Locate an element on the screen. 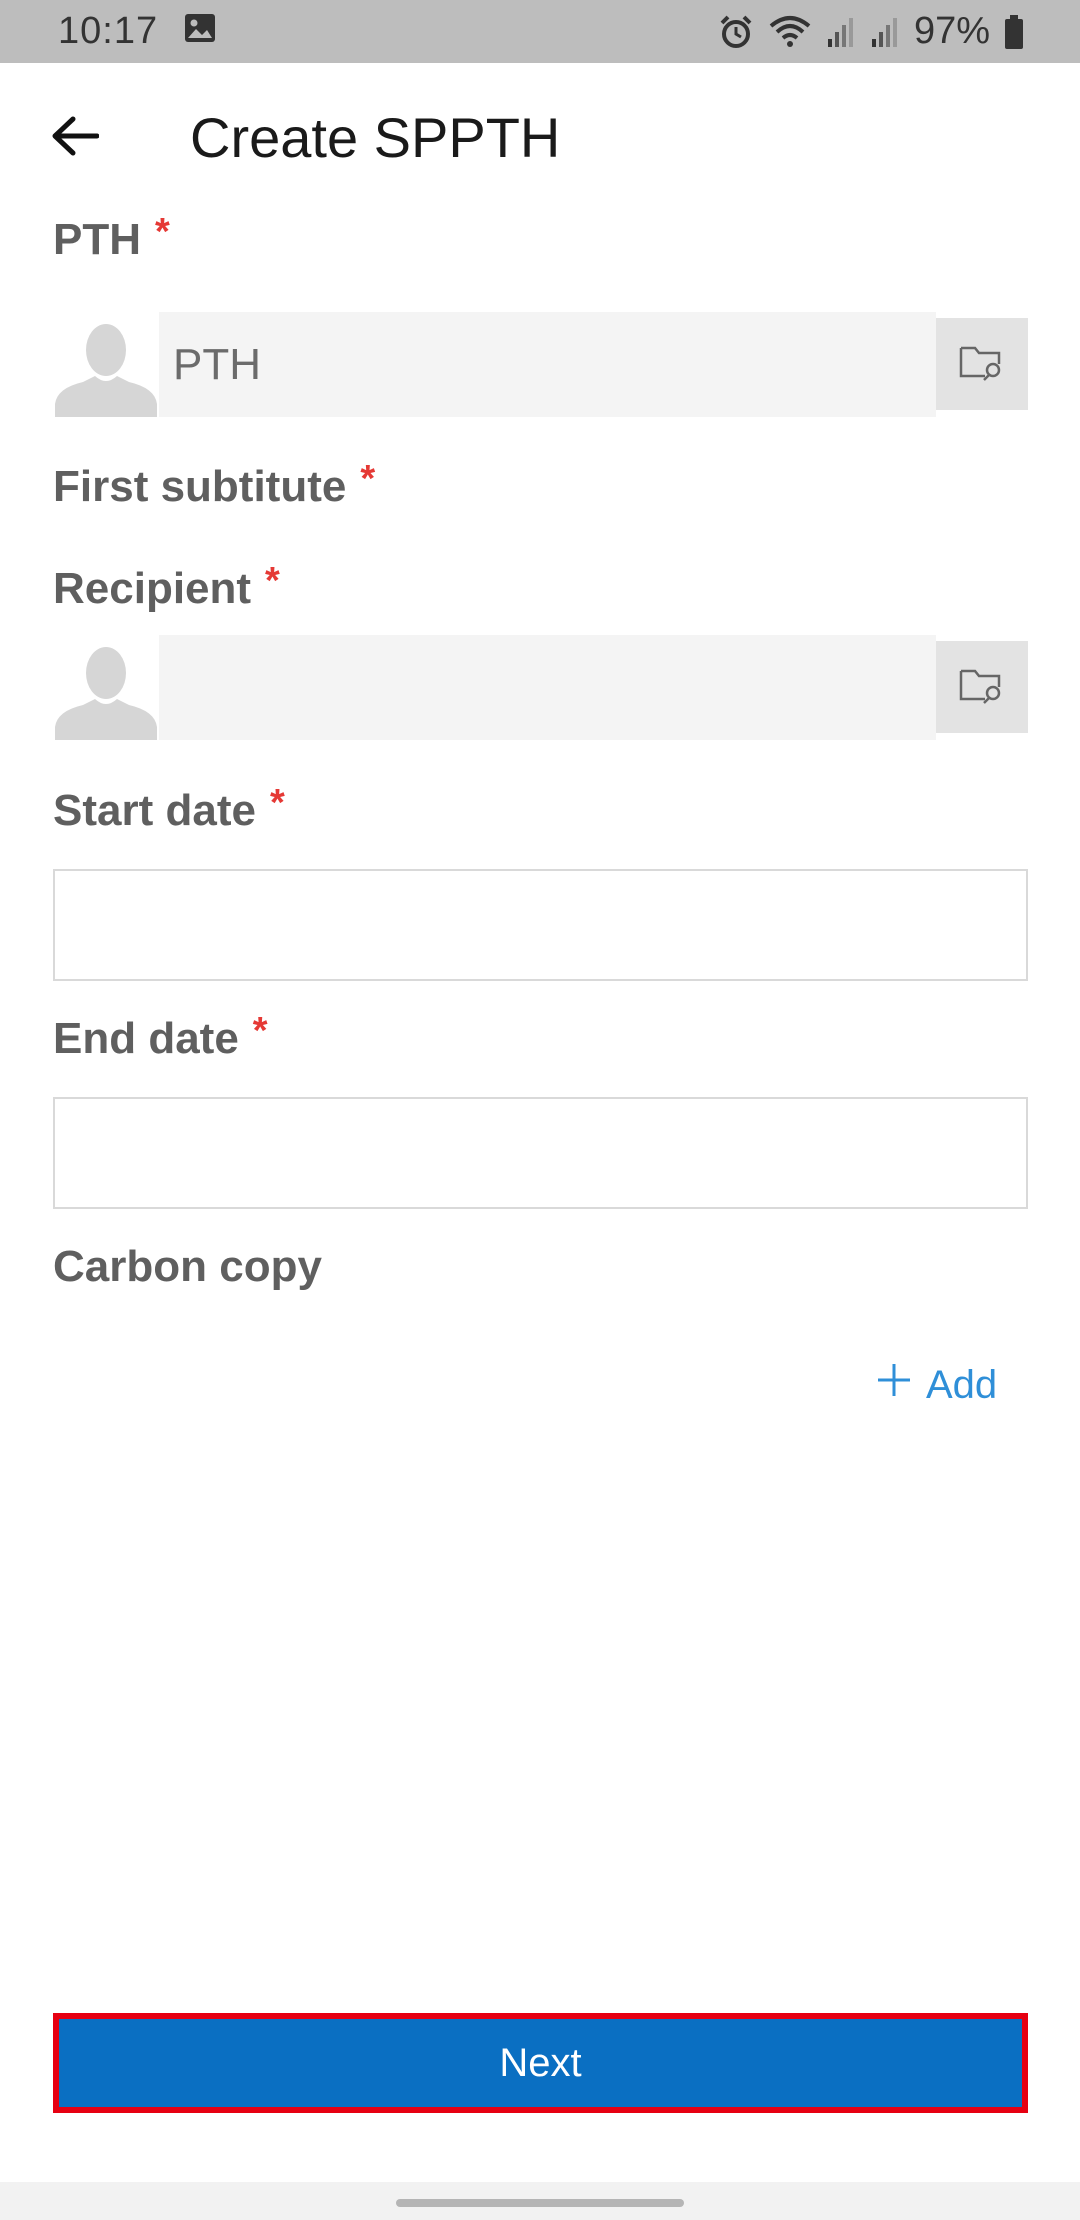  pth-label-text: PTH is located at coordinates (97, 239).